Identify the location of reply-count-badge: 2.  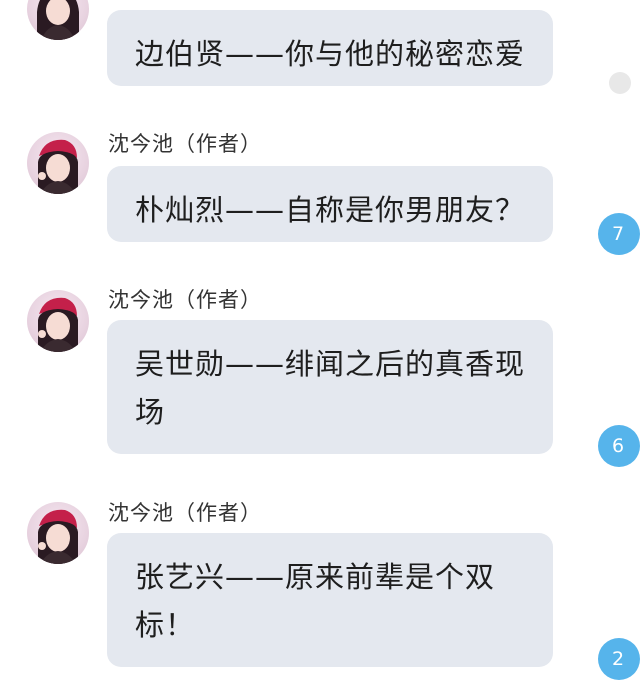
(619, 659).